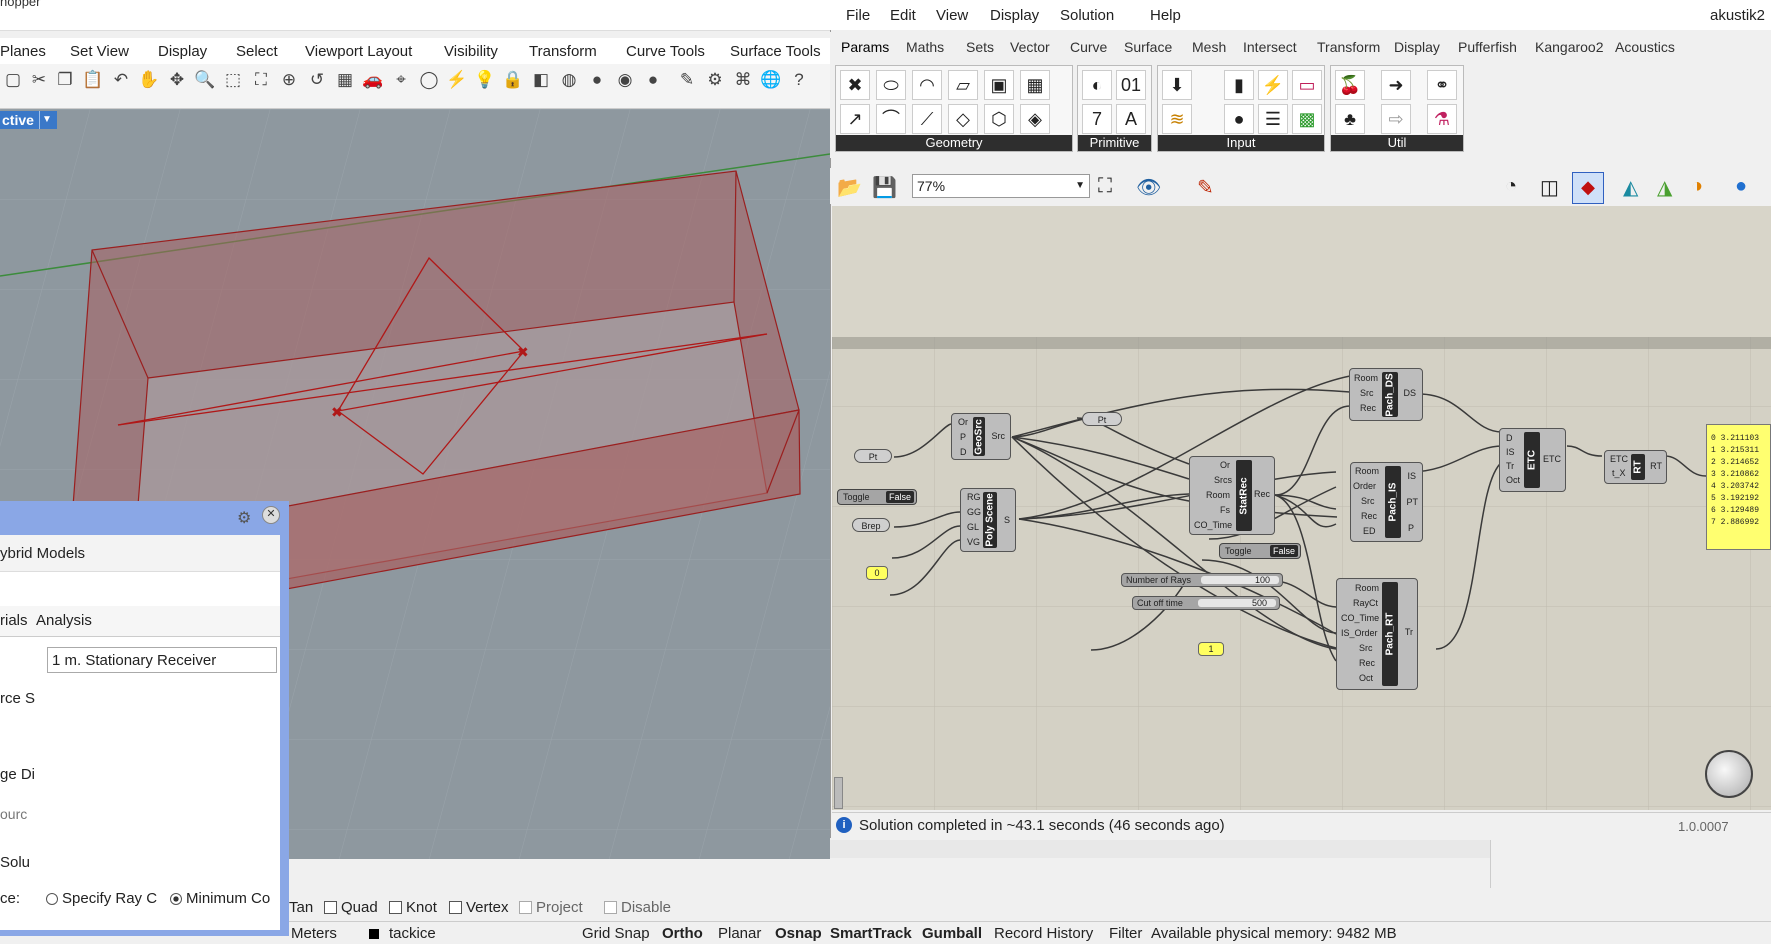 Image resolution: width=1771 pixels, height=944 pixels. I want to click on toggle-geometry: Toggle False, so click(877, 497).